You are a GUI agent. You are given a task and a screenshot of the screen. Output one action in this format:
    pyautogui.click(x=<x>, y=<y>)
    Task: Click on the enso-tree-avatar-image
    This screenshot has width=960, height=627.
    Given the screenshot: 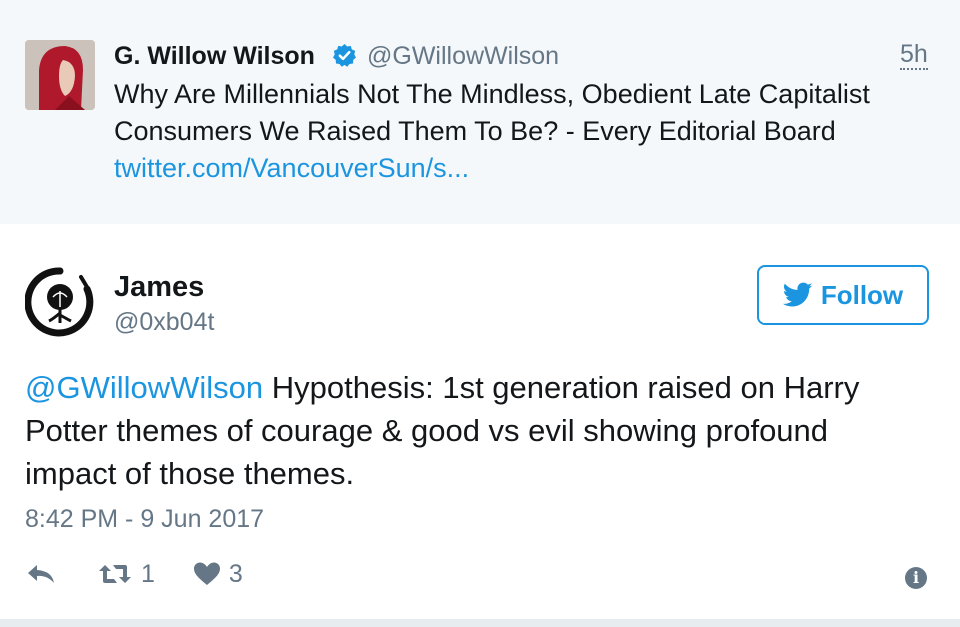 What is the action you would take?
    pyautogui.click(x=59, y=302)
    